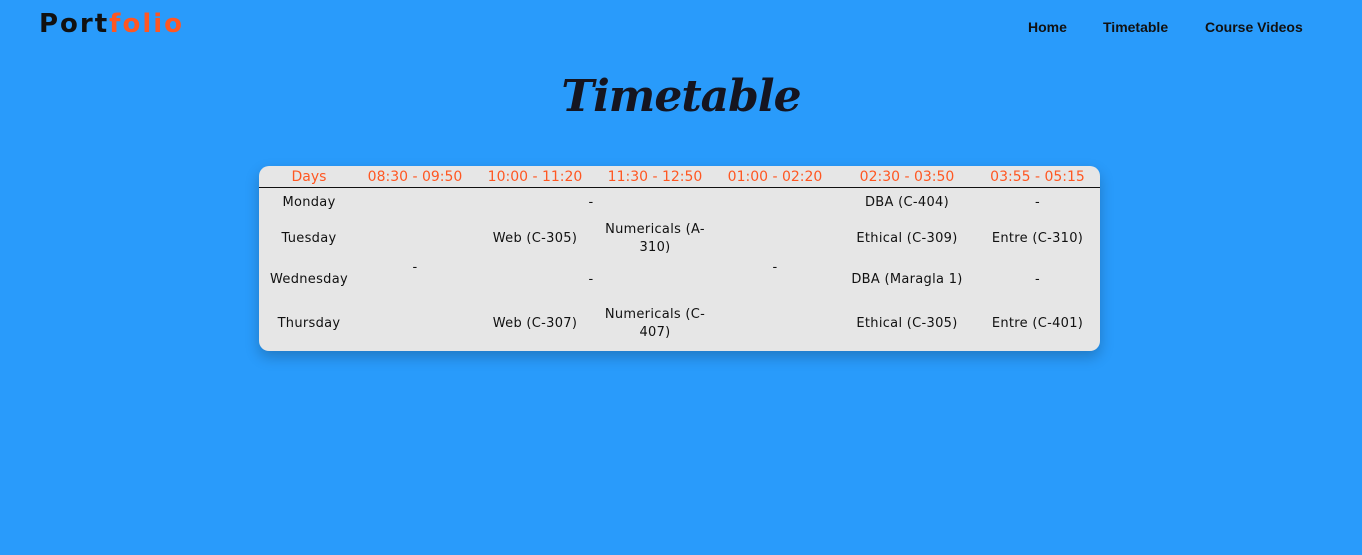 This screenshot has height=555, width=1362. What do you see at coordinates (1135, 27) in the screenshot?
I see `nav-link-timetable: Timetable` at bounding box center [1135, 27].